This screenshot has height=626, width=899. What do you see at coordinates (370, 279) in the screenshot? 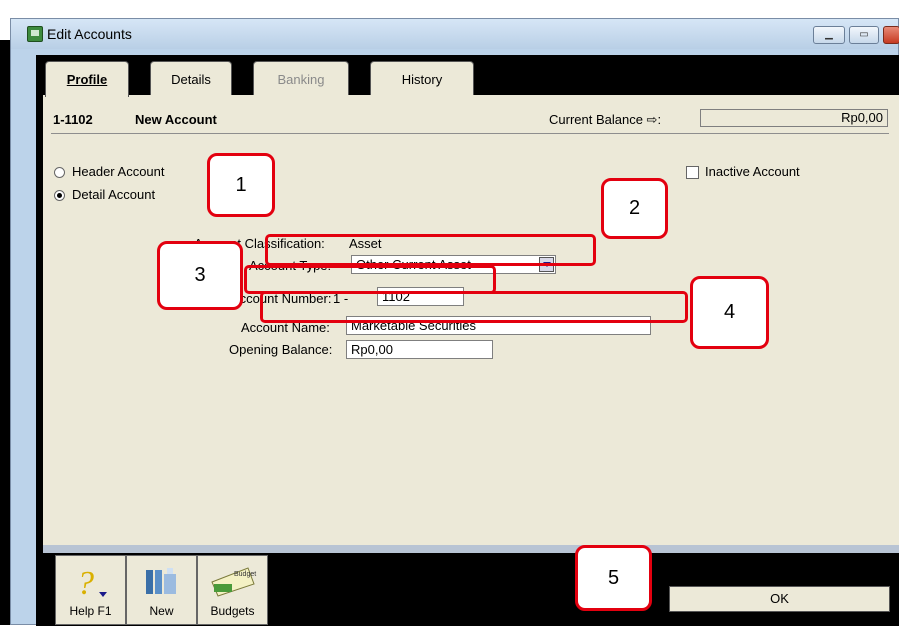
I see `account-number-highlight` at bounding box center [370, 279].